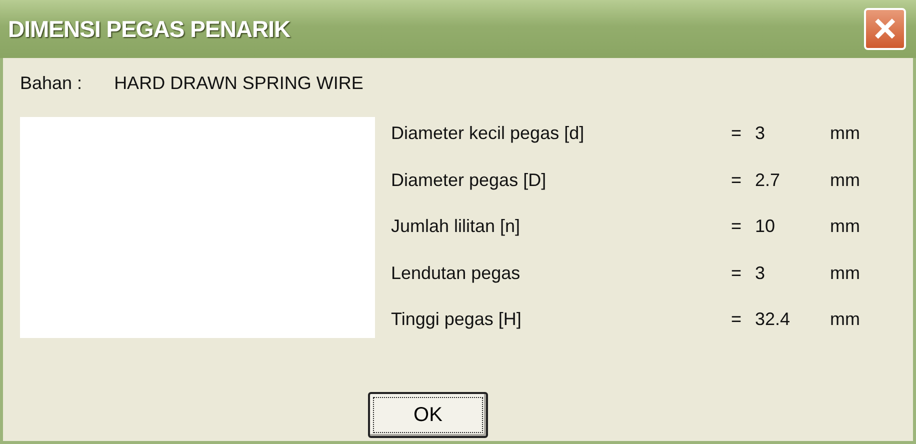  I want to click on dimension-label: Tinggi pegas [H], so click(456, 319).